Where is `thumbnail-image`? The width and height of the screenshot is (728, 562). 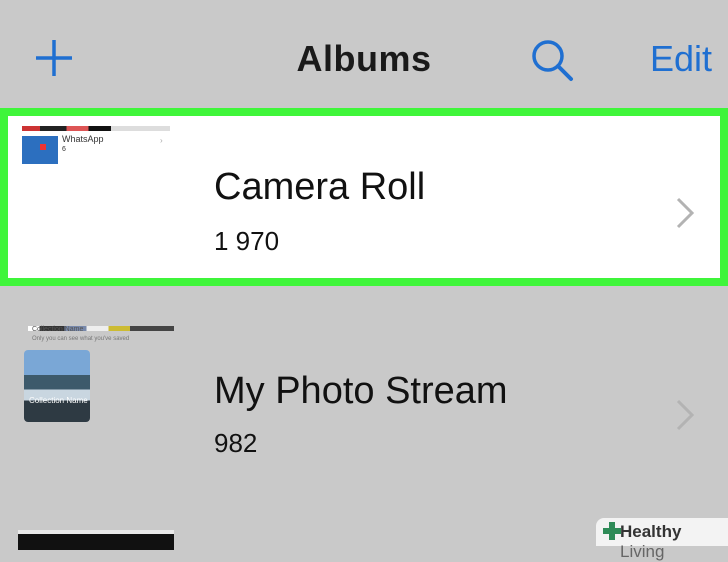
thumbnail-image is located at coordinates (40, 150).